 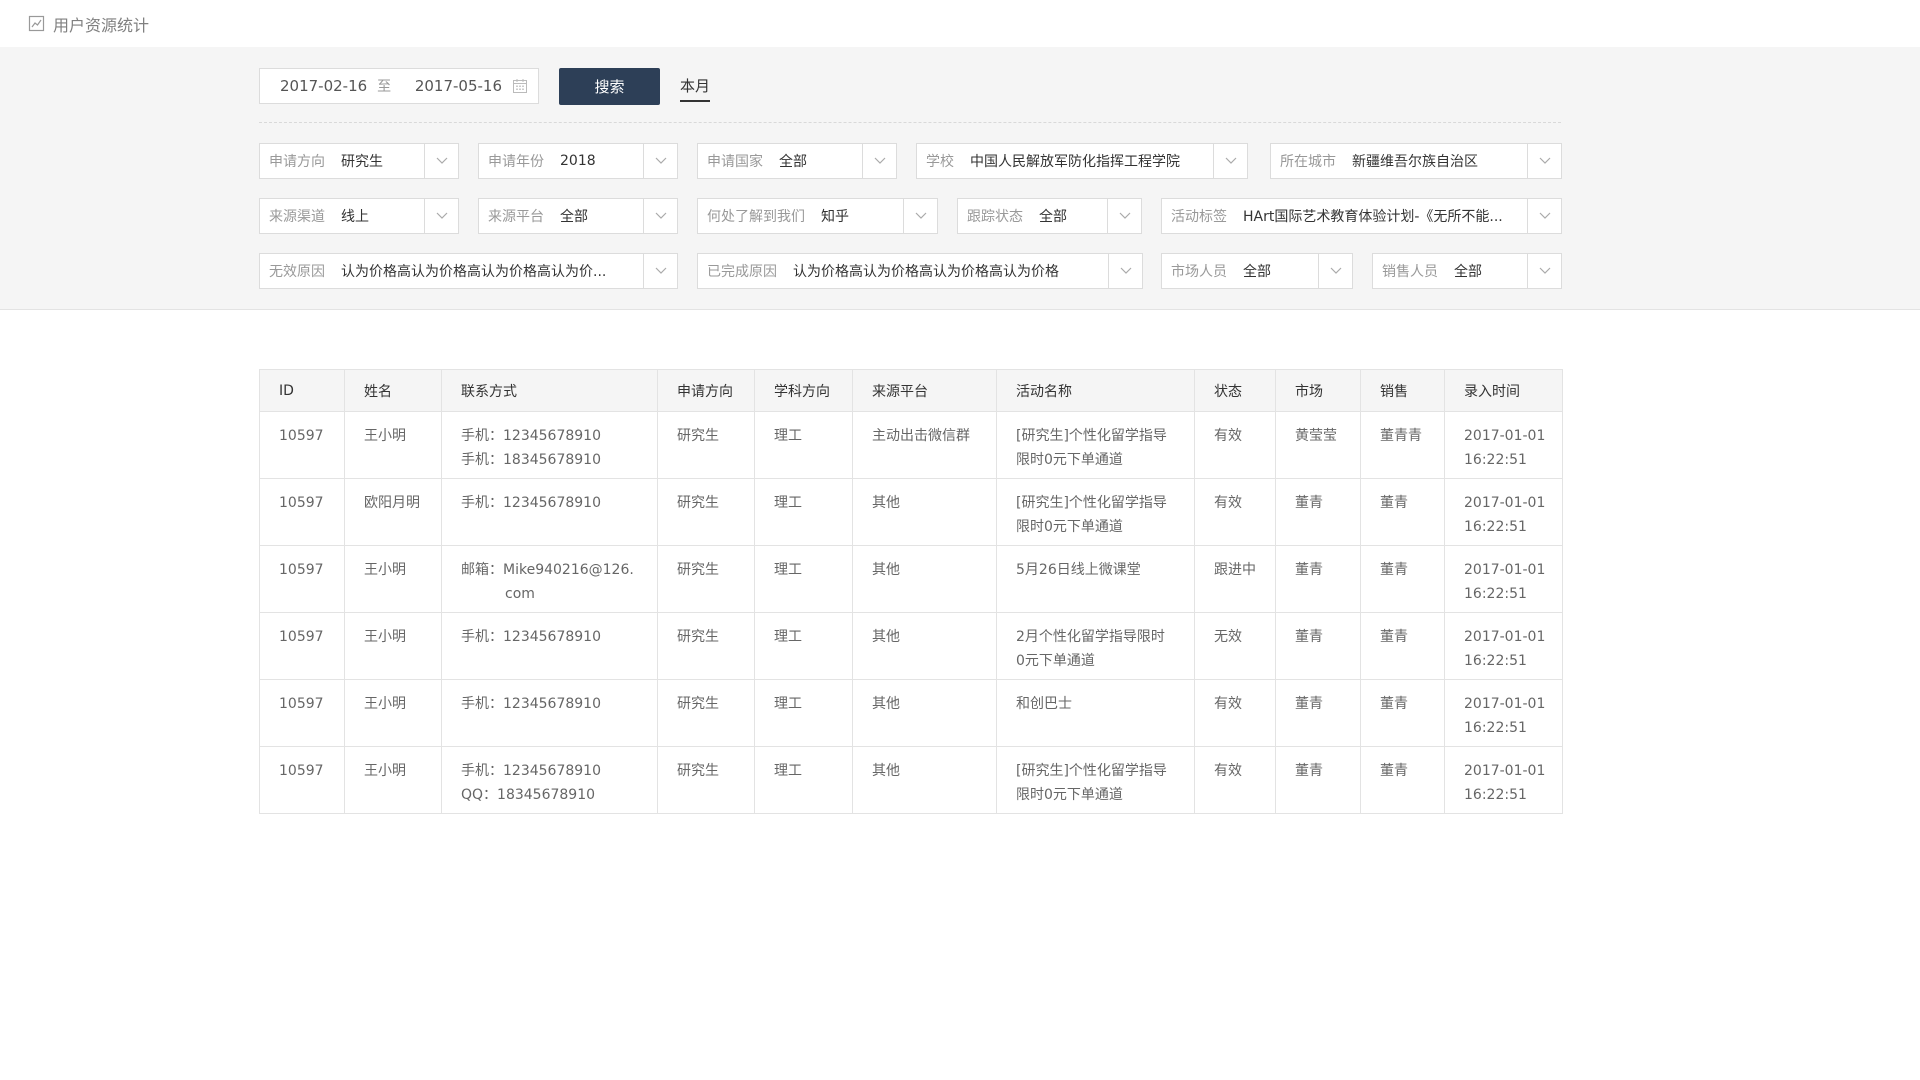 I want to click on select-value: 新疆维吾尔族自治区, so click(x=1415, y=162).